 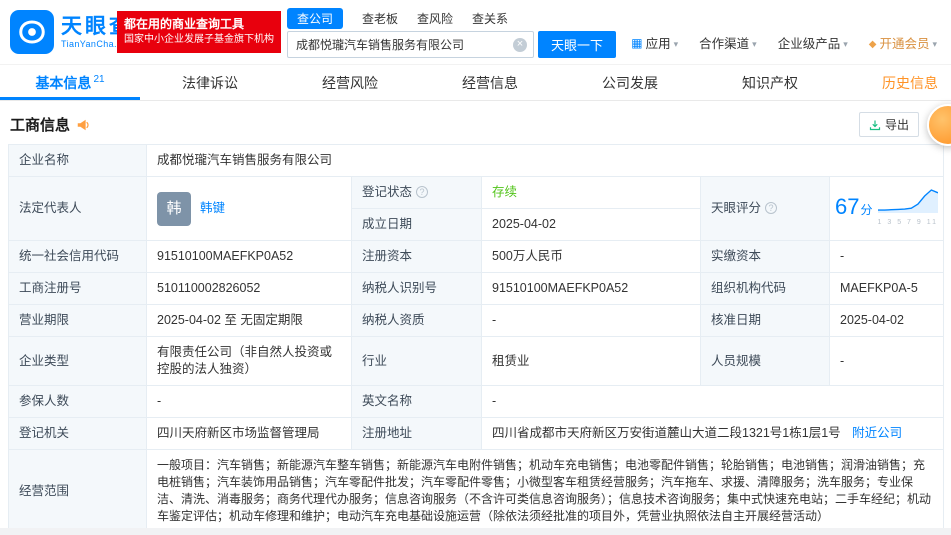 I want to click on tab-operating-risk: 经营风险, so click(x=350, y=82).